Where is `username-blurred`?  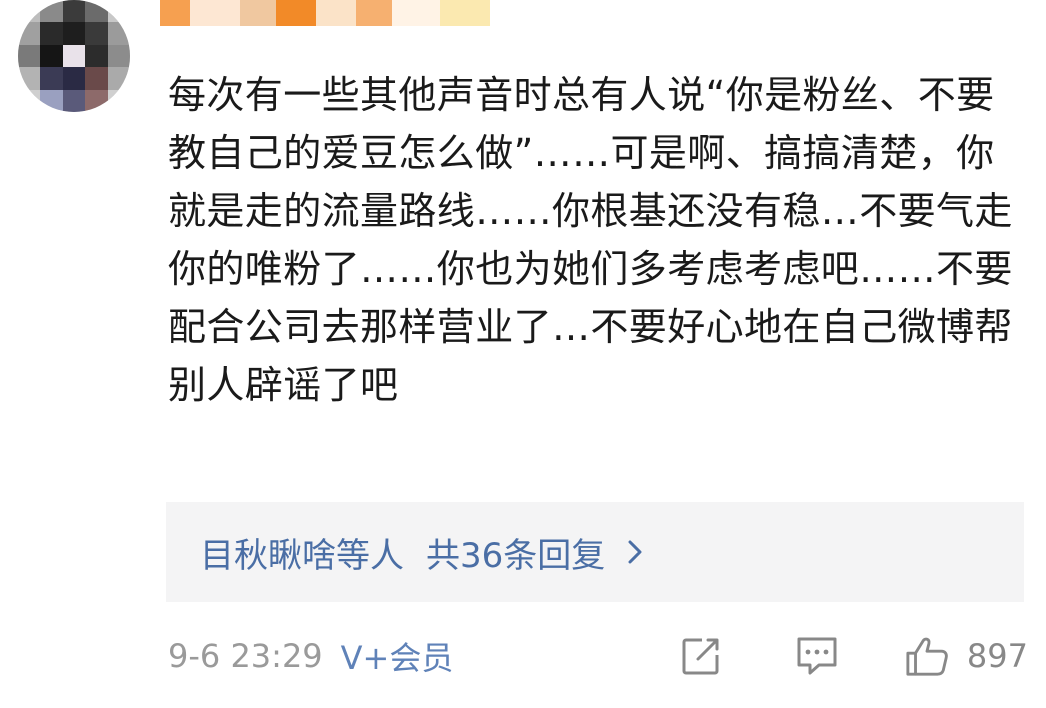 username-blurred is located at coordinates (340, 26).